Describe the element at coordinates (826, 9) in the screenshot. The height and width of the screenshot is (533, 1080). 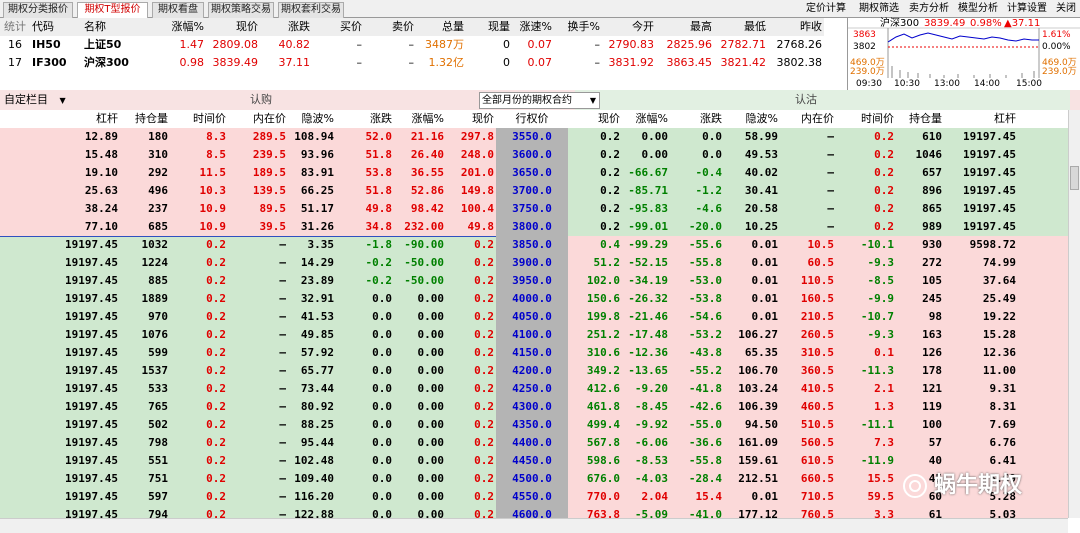
I see `menu-pricing-calc: 定价计算` at that location.